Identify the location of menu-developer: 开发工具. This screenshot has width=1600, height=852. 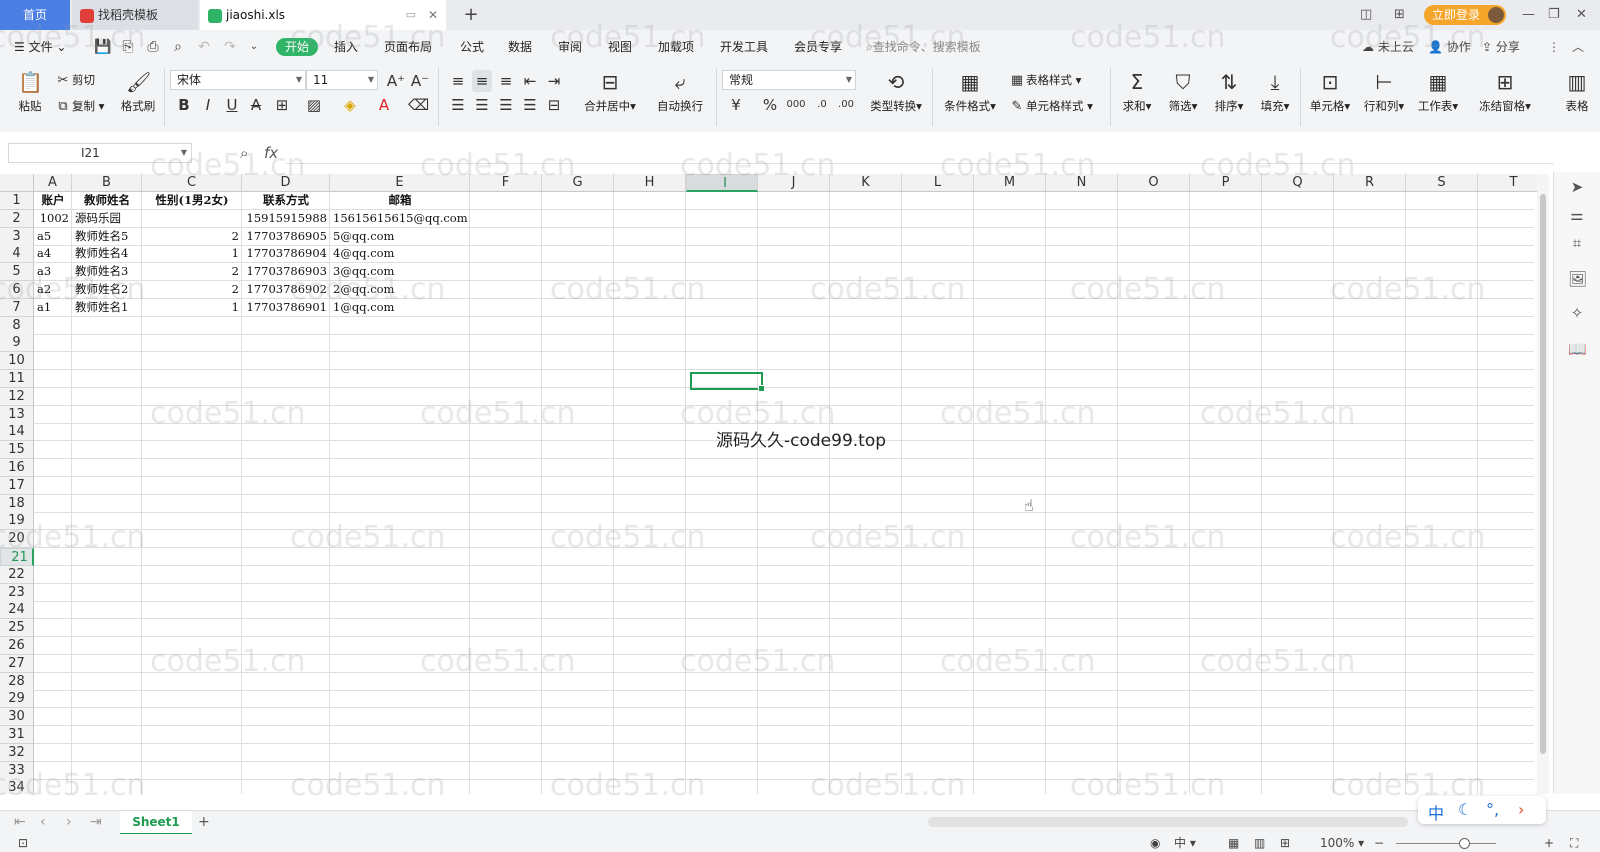
(744, 47).